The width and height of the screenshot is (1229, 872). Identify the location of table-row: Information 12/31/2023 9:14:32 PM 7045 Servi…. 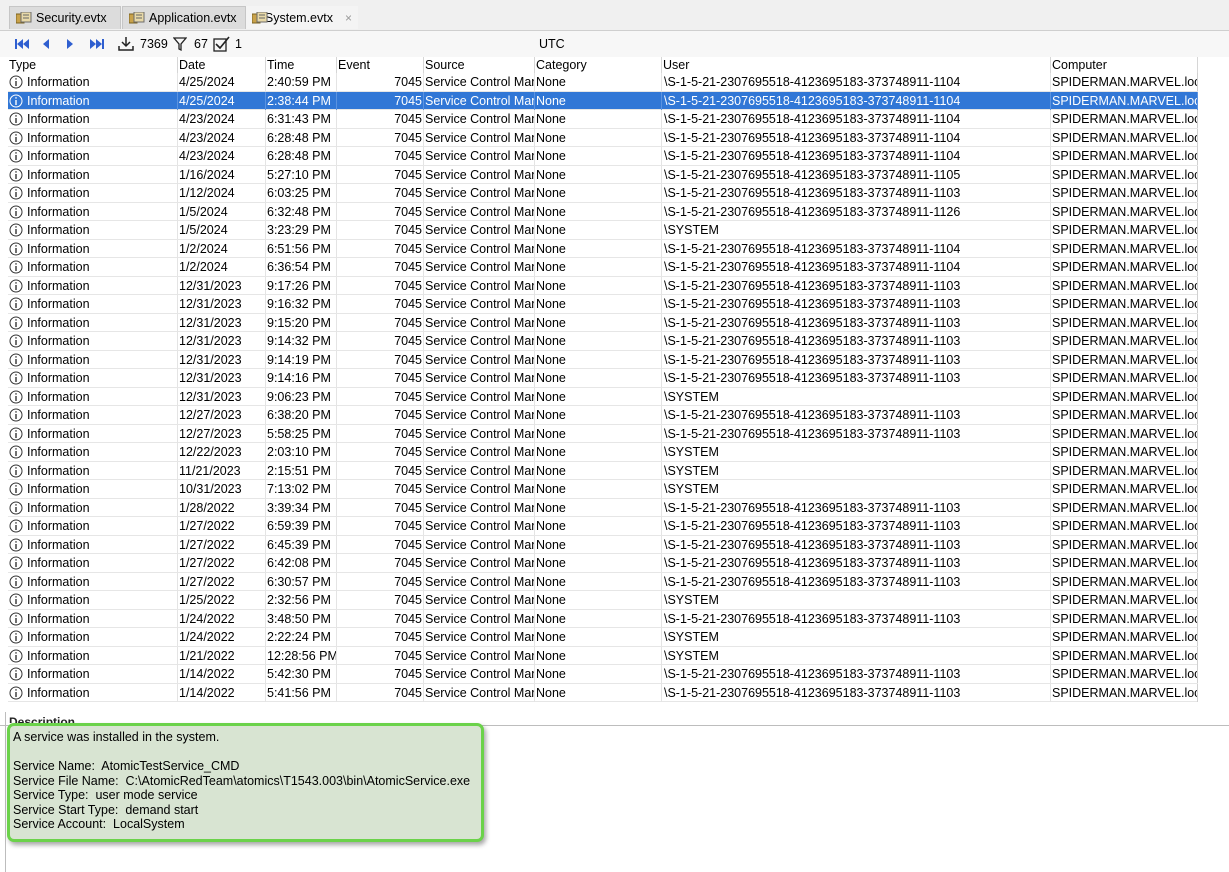
(603, 341).